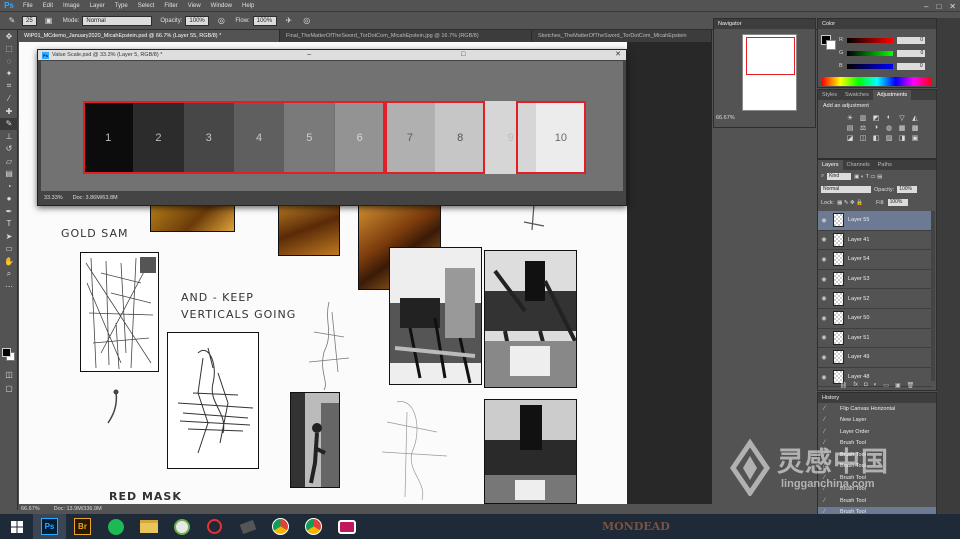 This screenshot has height=539, width=960. What do you see at coordinates (9, 149) in the screenshot?
I see `history-brush-icon: ↺` at bounding box center [9, 149].